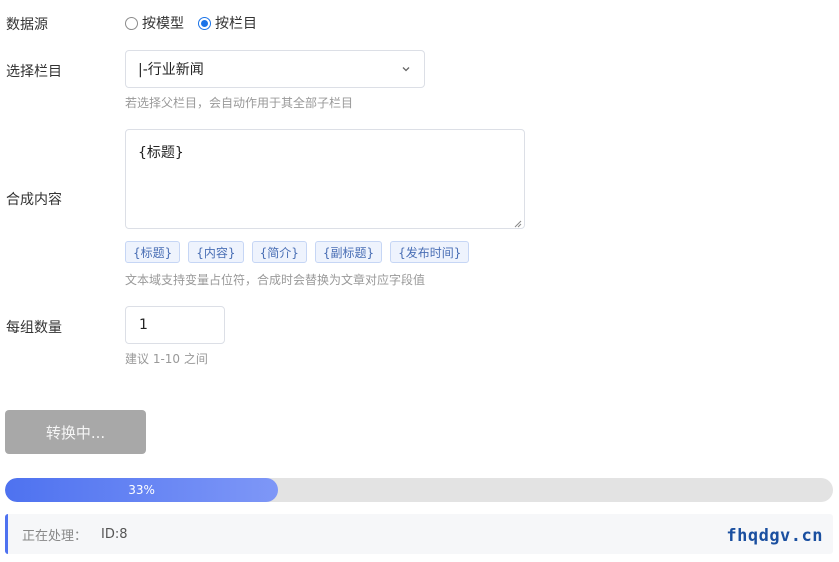 The width and height of the screenshot is (839, 562). What do you see at coordinates (153, 252) in the screenshot?
I see `tag-title: {标题}` at bounding box center [153, 252].